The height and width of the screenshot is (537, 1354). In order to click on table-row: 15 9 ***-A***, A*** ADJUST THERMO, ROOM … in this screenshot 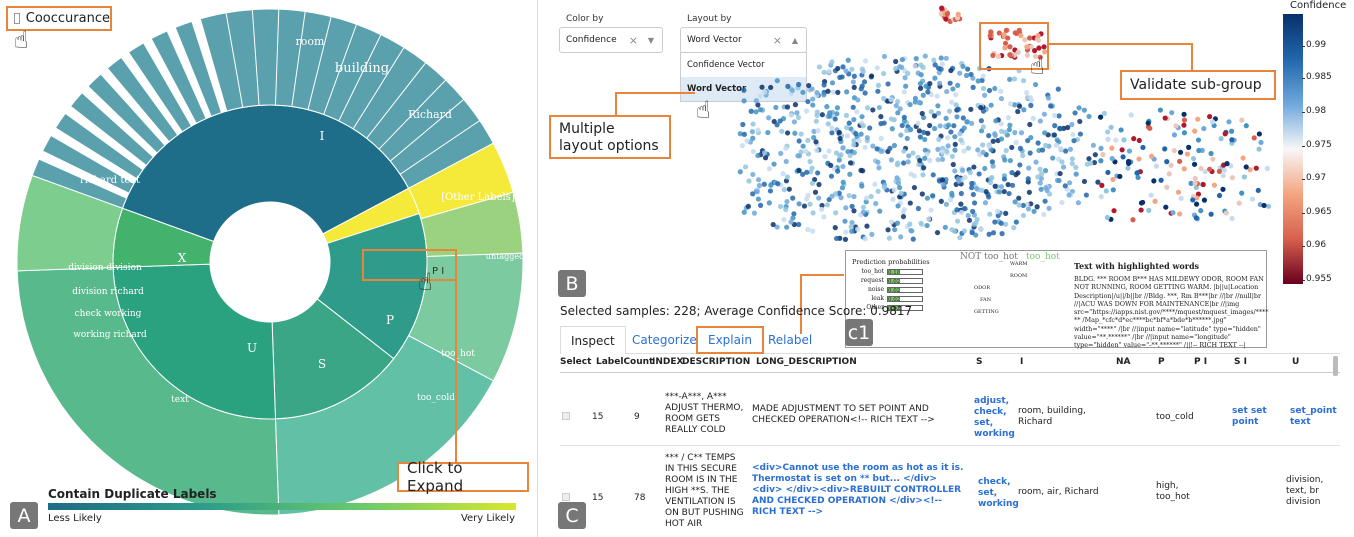, I will do `click(950, 411)`.